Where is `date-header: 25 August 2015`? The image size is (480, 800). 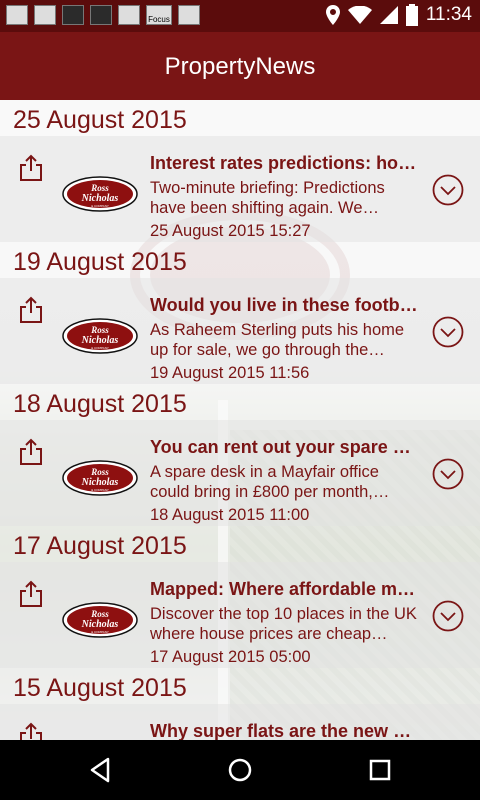
date-header: 25 August 2015 is located at coordinates (240, 118).